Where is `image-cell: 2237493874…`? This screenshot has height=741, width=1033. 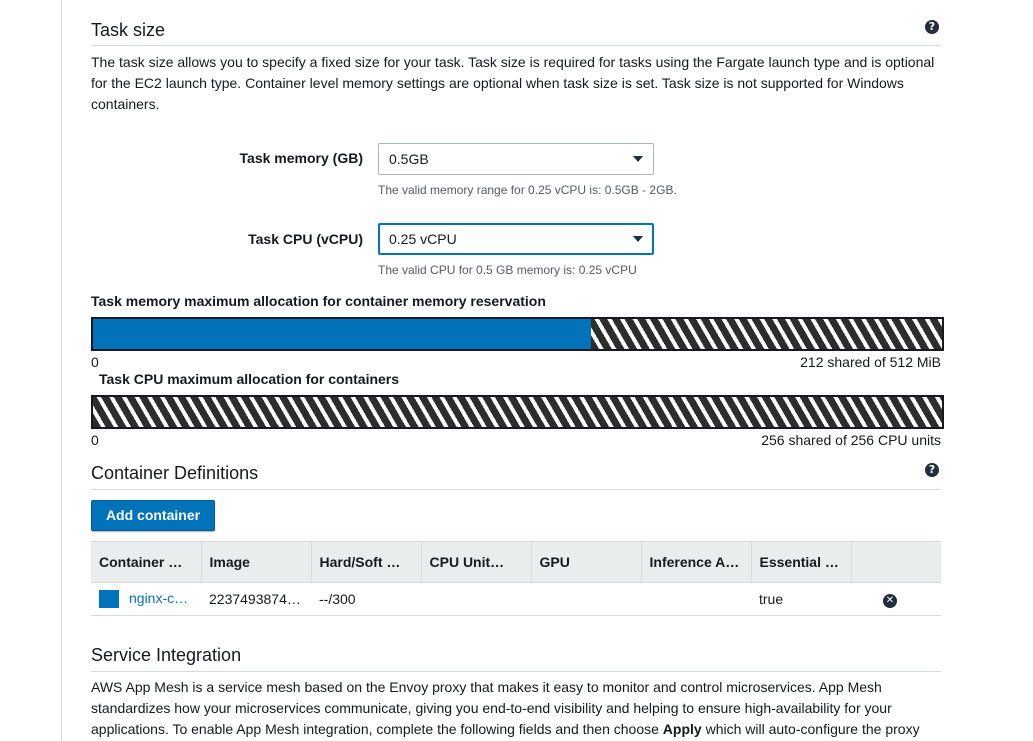
image-cell: 2237493874… is located at coordinates (256, 599).